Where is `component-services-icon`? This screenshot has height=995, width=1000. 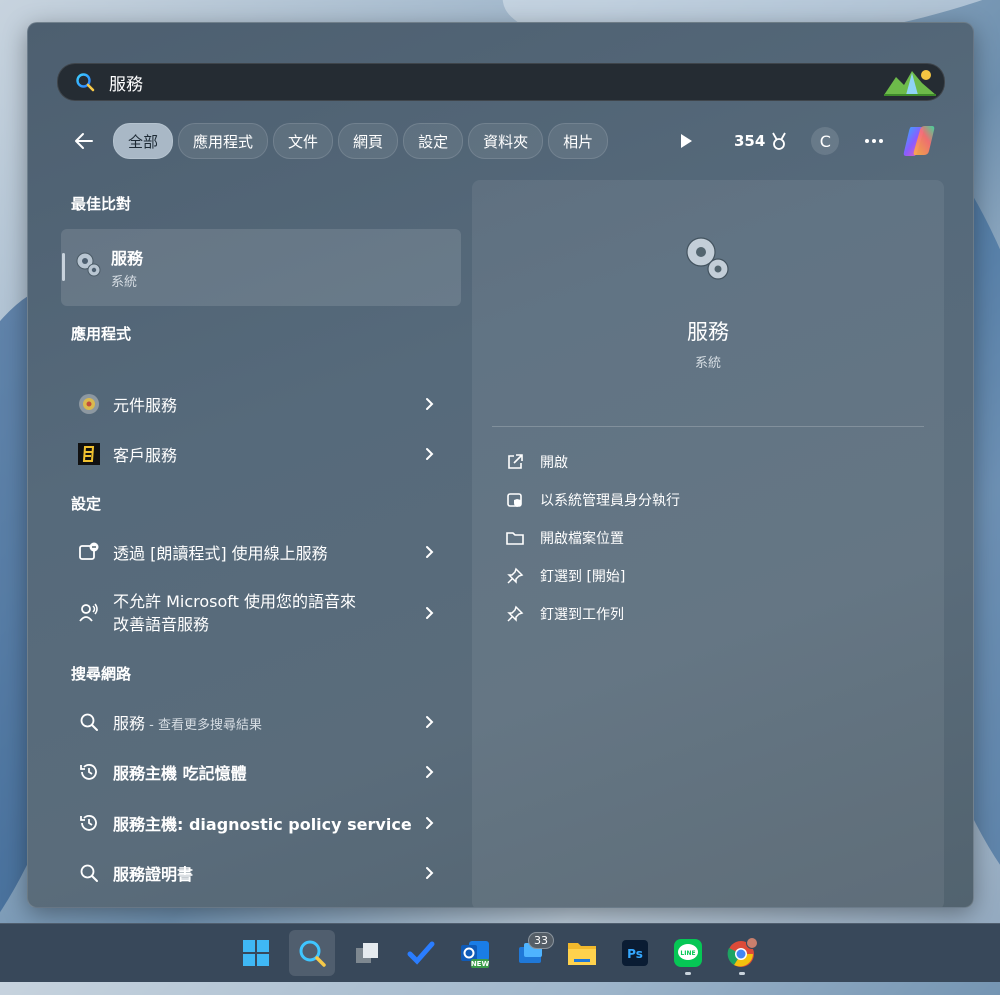
component-services-icon is located at coordinates (89, 404).